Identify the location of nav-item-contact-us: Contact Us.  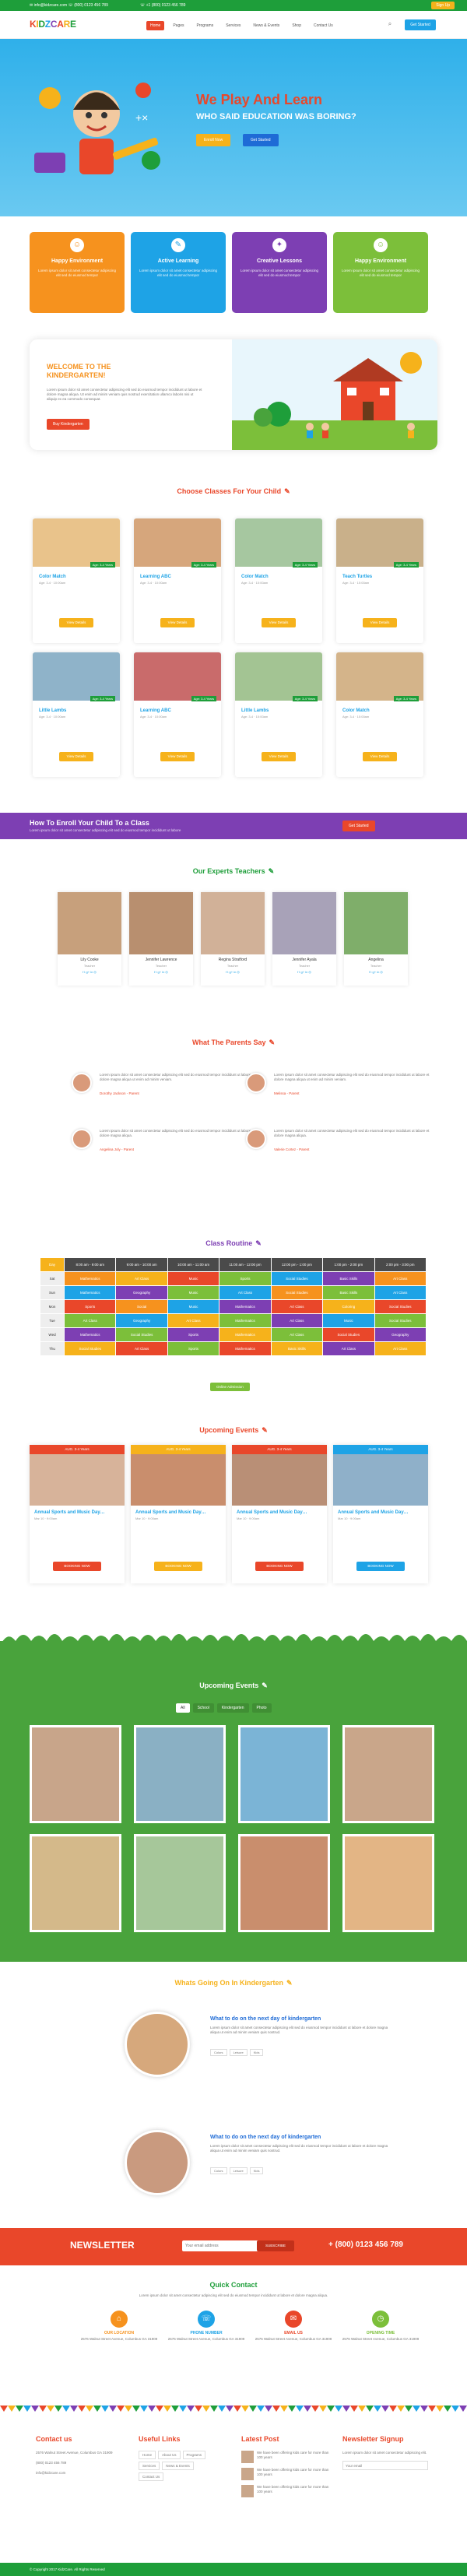
(323, 26).